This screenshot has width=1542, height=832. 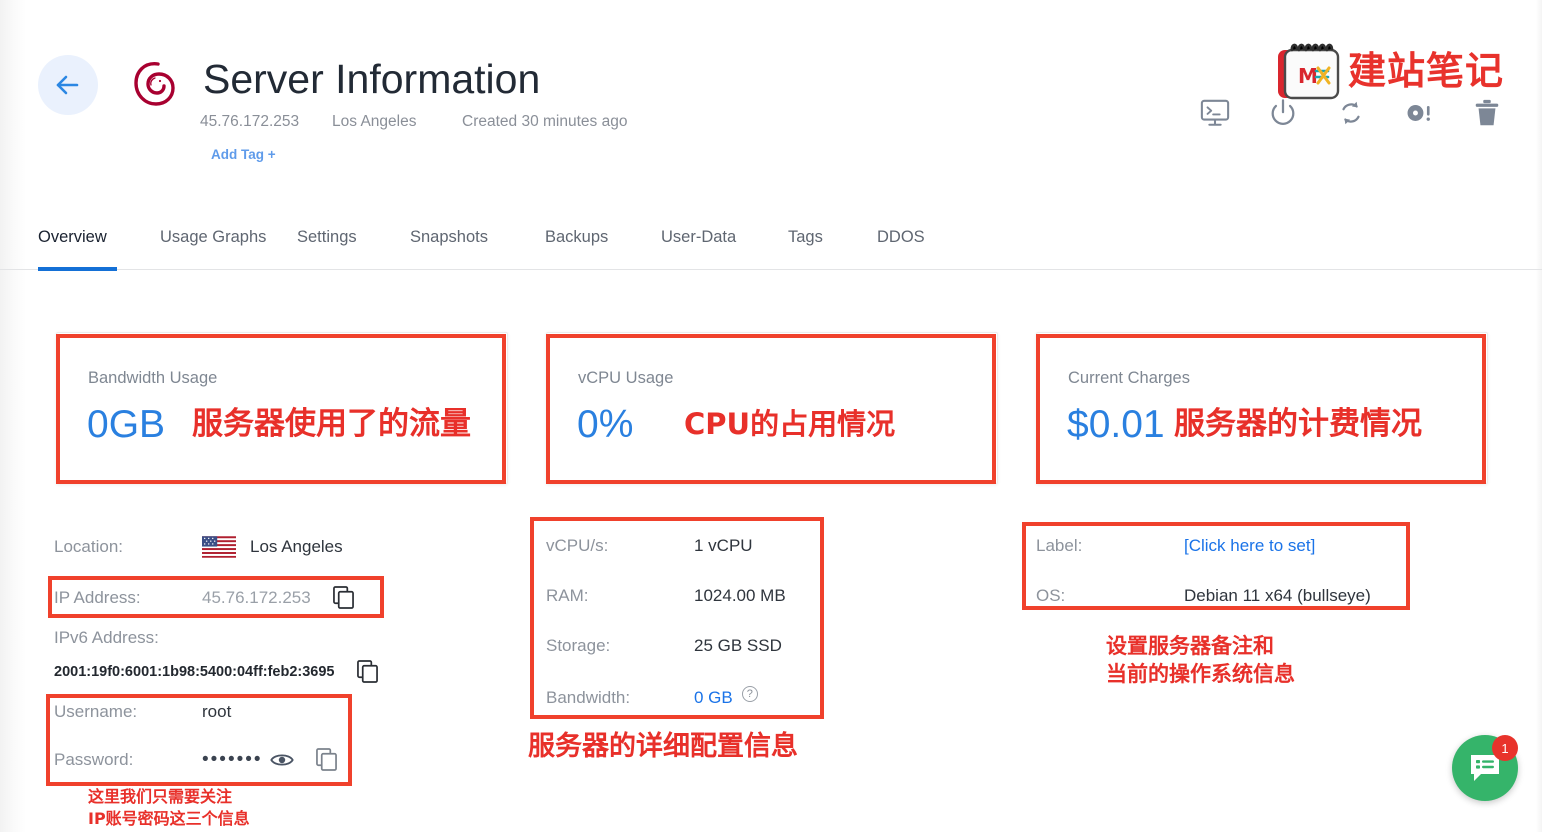 What do you see at coordinates (1175, 546) in the screenshot?
I see `label-row: Label: [Click here to set]` at bounding box center [1175, 546].